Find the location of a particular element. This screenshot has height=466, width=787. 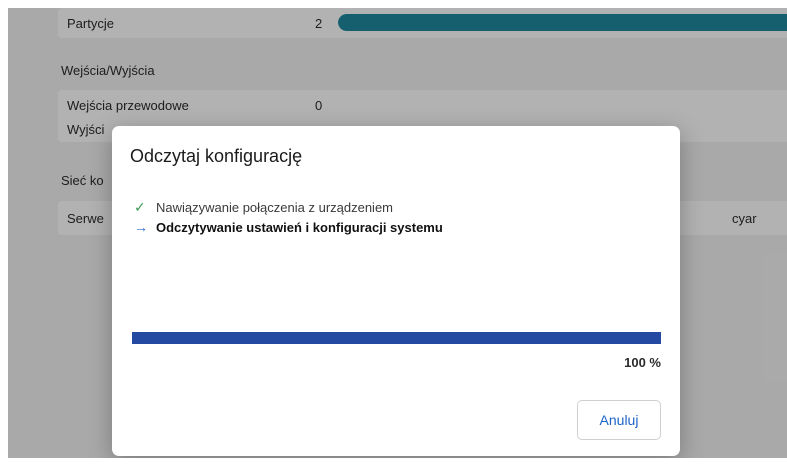

progress-bar-fill is located at coordinates (396, 338).